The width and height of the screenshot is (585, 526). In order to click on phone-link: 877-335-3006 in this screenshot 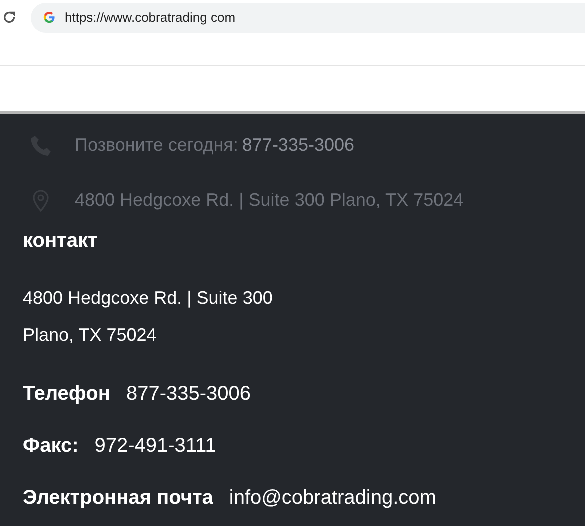, I will do `click(298, 145)`.